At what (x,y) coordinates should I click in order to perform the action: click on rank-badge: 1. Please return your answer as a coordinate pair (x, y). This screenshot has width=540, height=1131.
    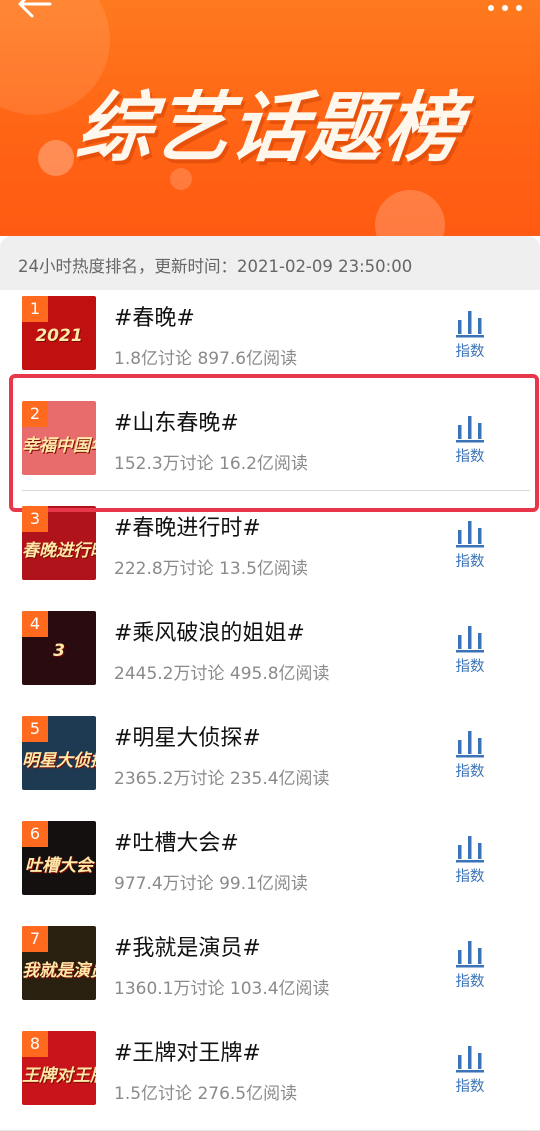
    Looking at the image, I should click on (35, 309).